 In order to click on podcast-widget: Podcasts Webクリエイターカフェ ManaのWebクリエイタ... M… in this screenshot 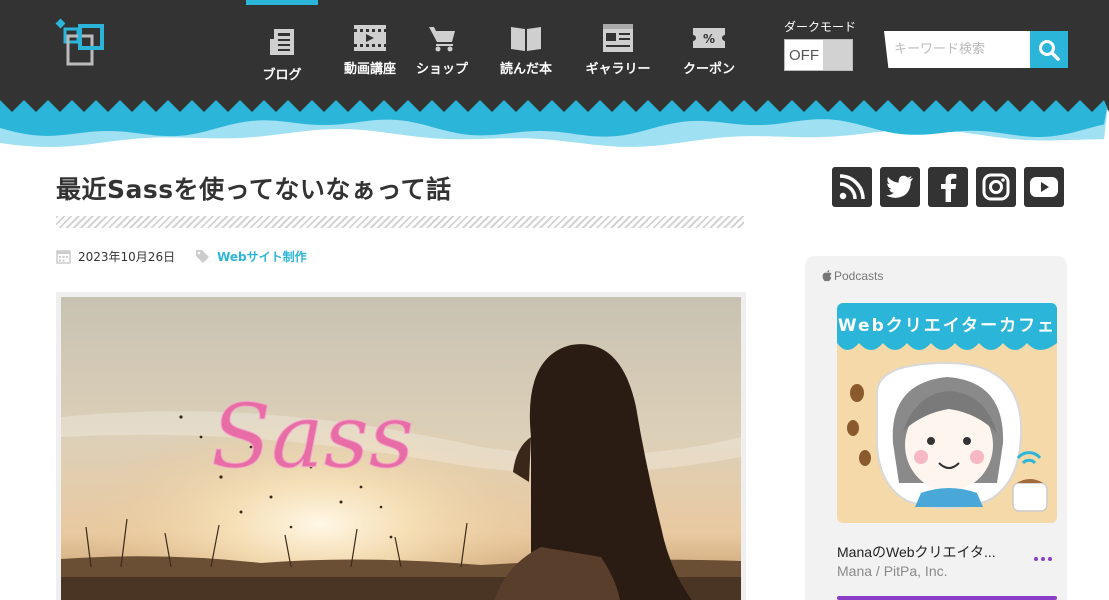, I will do `click(936, 428)`.